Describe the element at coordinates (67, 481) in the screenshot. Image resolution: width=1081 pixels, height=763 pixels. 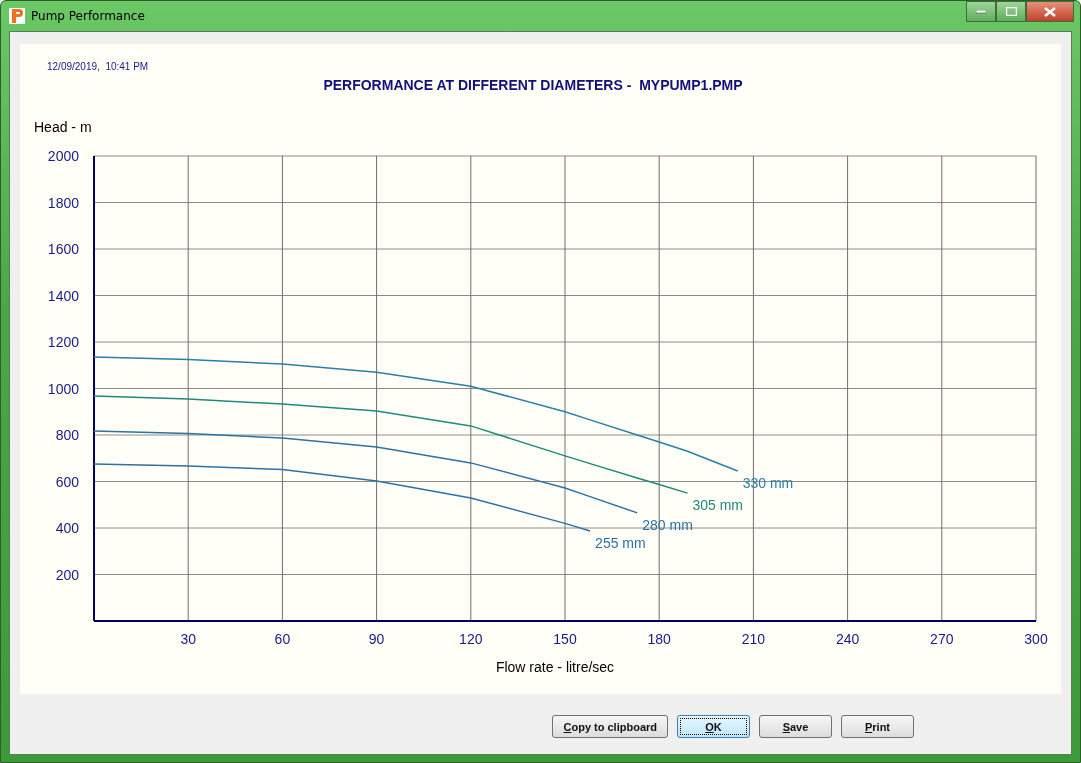
I see `y-tick-label: 600` at that location.